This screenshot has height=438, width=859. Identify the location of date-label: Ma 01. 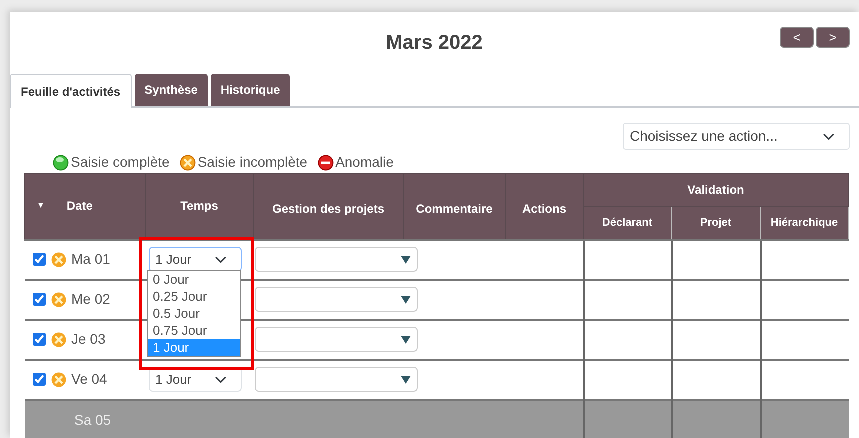
(91, 259).